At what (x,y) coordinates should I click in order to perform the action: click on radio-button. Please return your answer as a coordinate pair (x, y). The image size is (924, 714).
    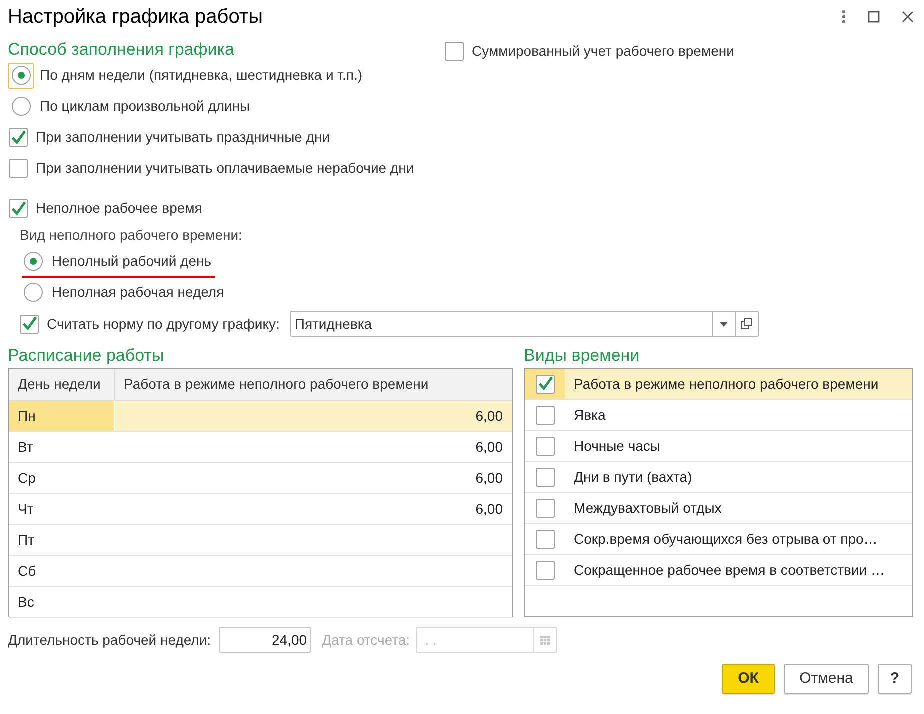
    Looking at the image, I should click on (21, 75).